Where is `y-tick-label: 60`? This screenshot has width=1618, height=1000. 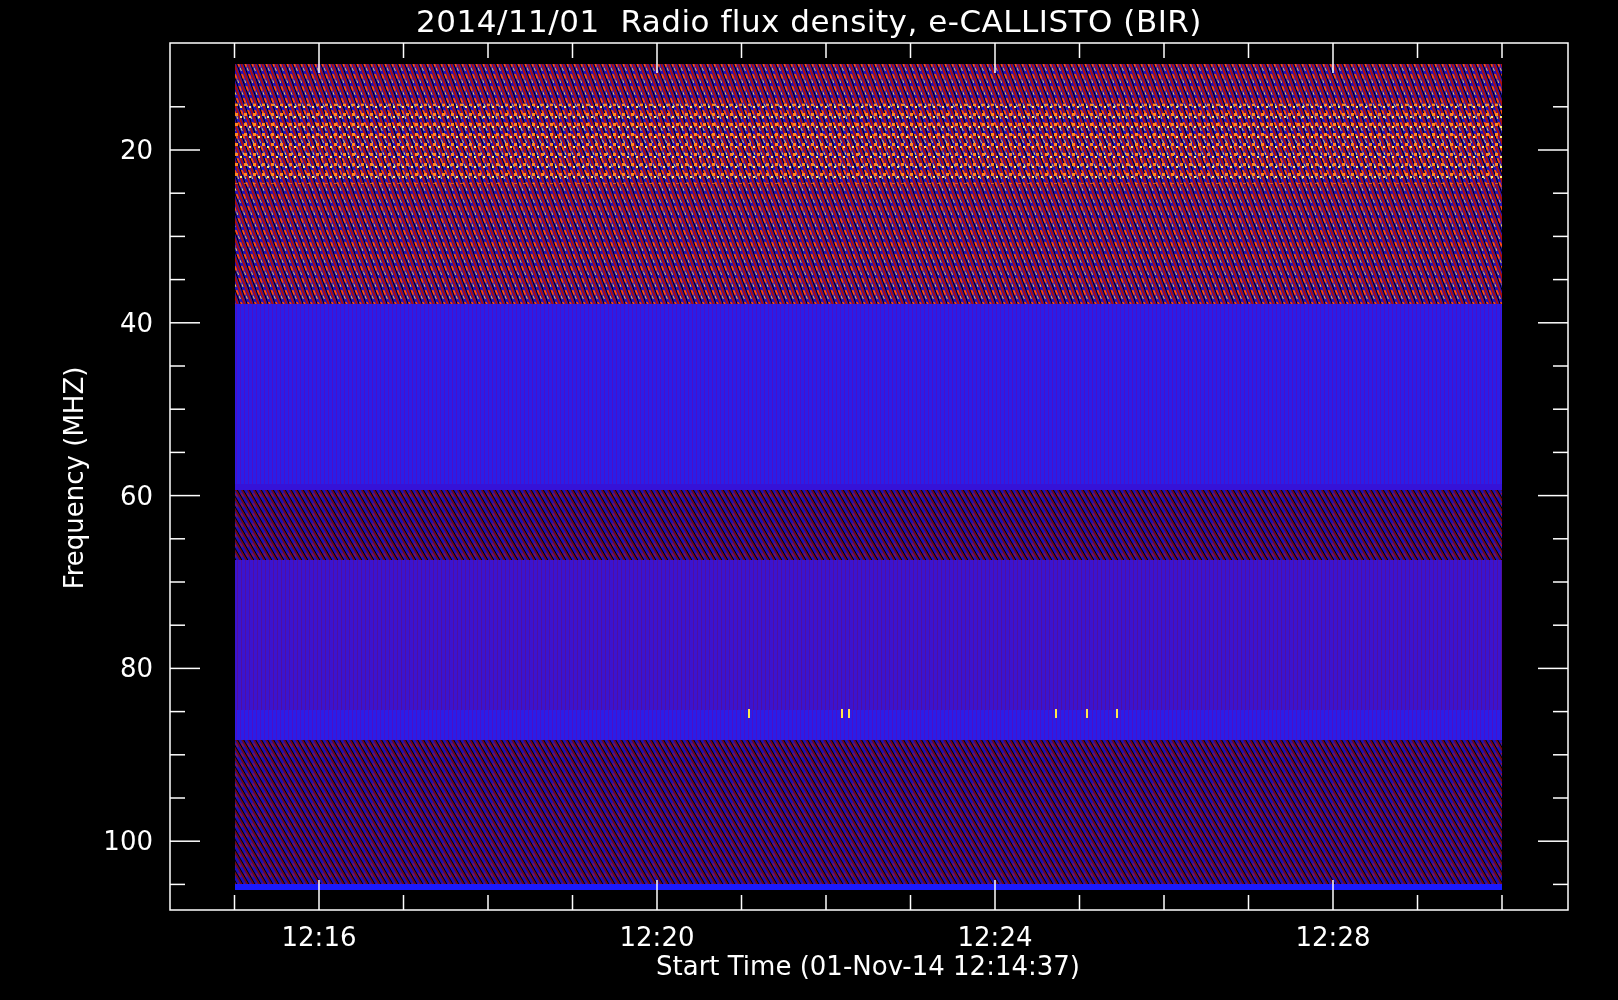
y-tick-label: 60 is located at coordinates (136, 495).